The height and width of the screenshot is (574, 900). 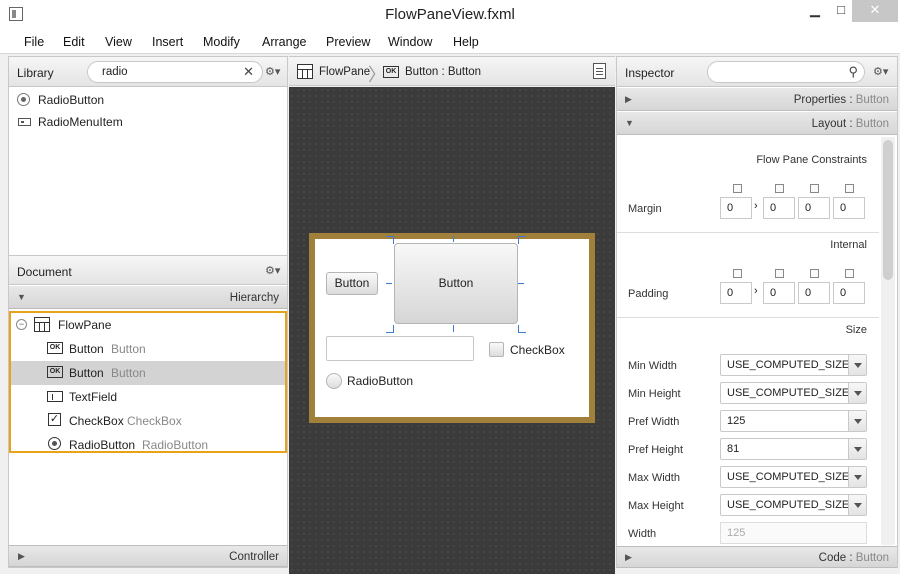 What do you see at coordinates (521, 283) in the screenshot?
I see `resize-handle-e` at bounding box center [521, 283].